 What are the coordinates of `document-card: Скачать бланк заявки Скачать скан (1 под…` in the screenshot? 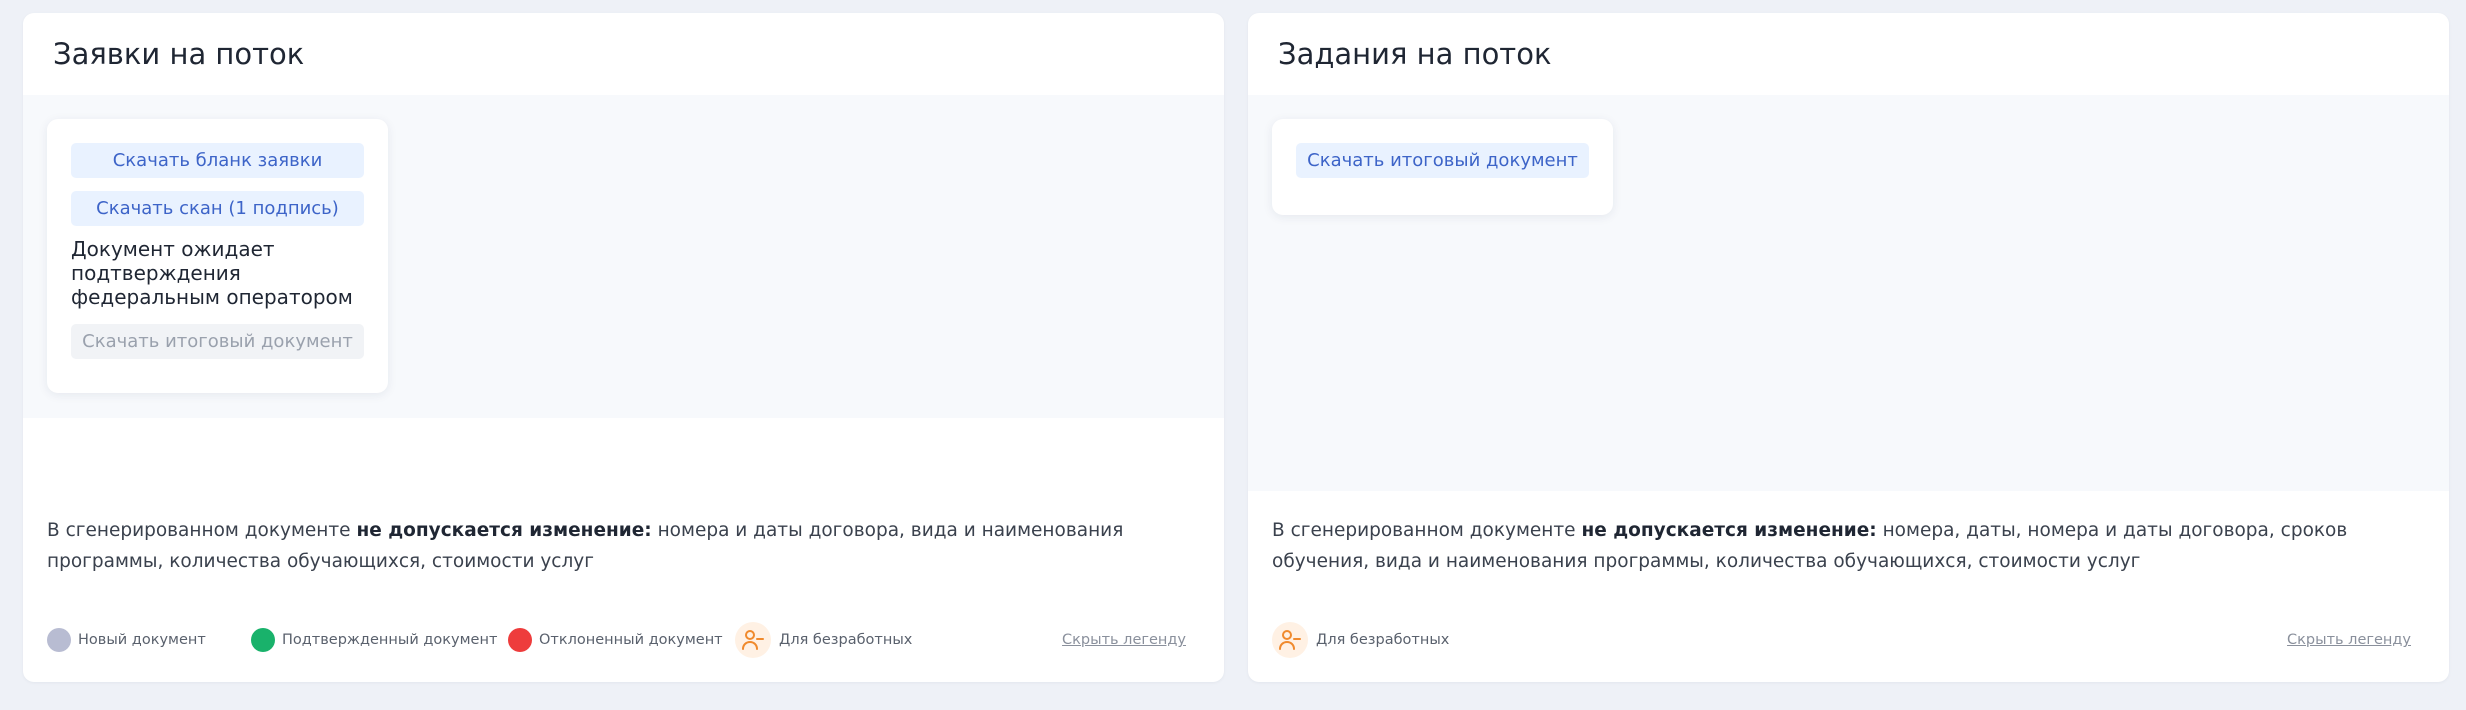 It's located at (217, 256).